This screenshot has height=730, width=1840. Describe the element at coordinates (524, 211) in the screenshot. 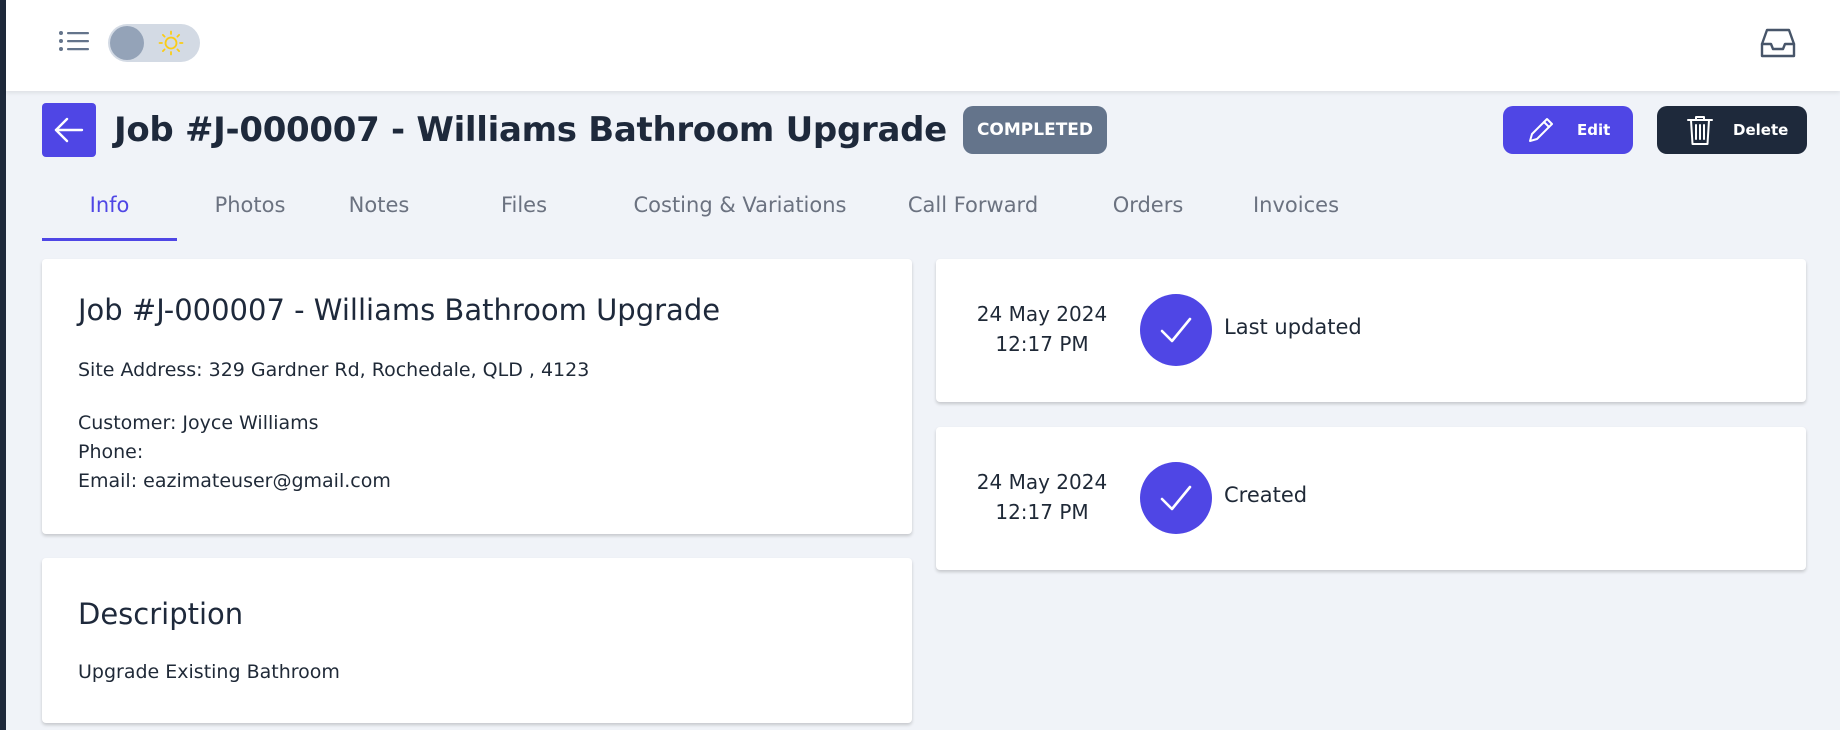

I see `tab-files: Files` at that location.